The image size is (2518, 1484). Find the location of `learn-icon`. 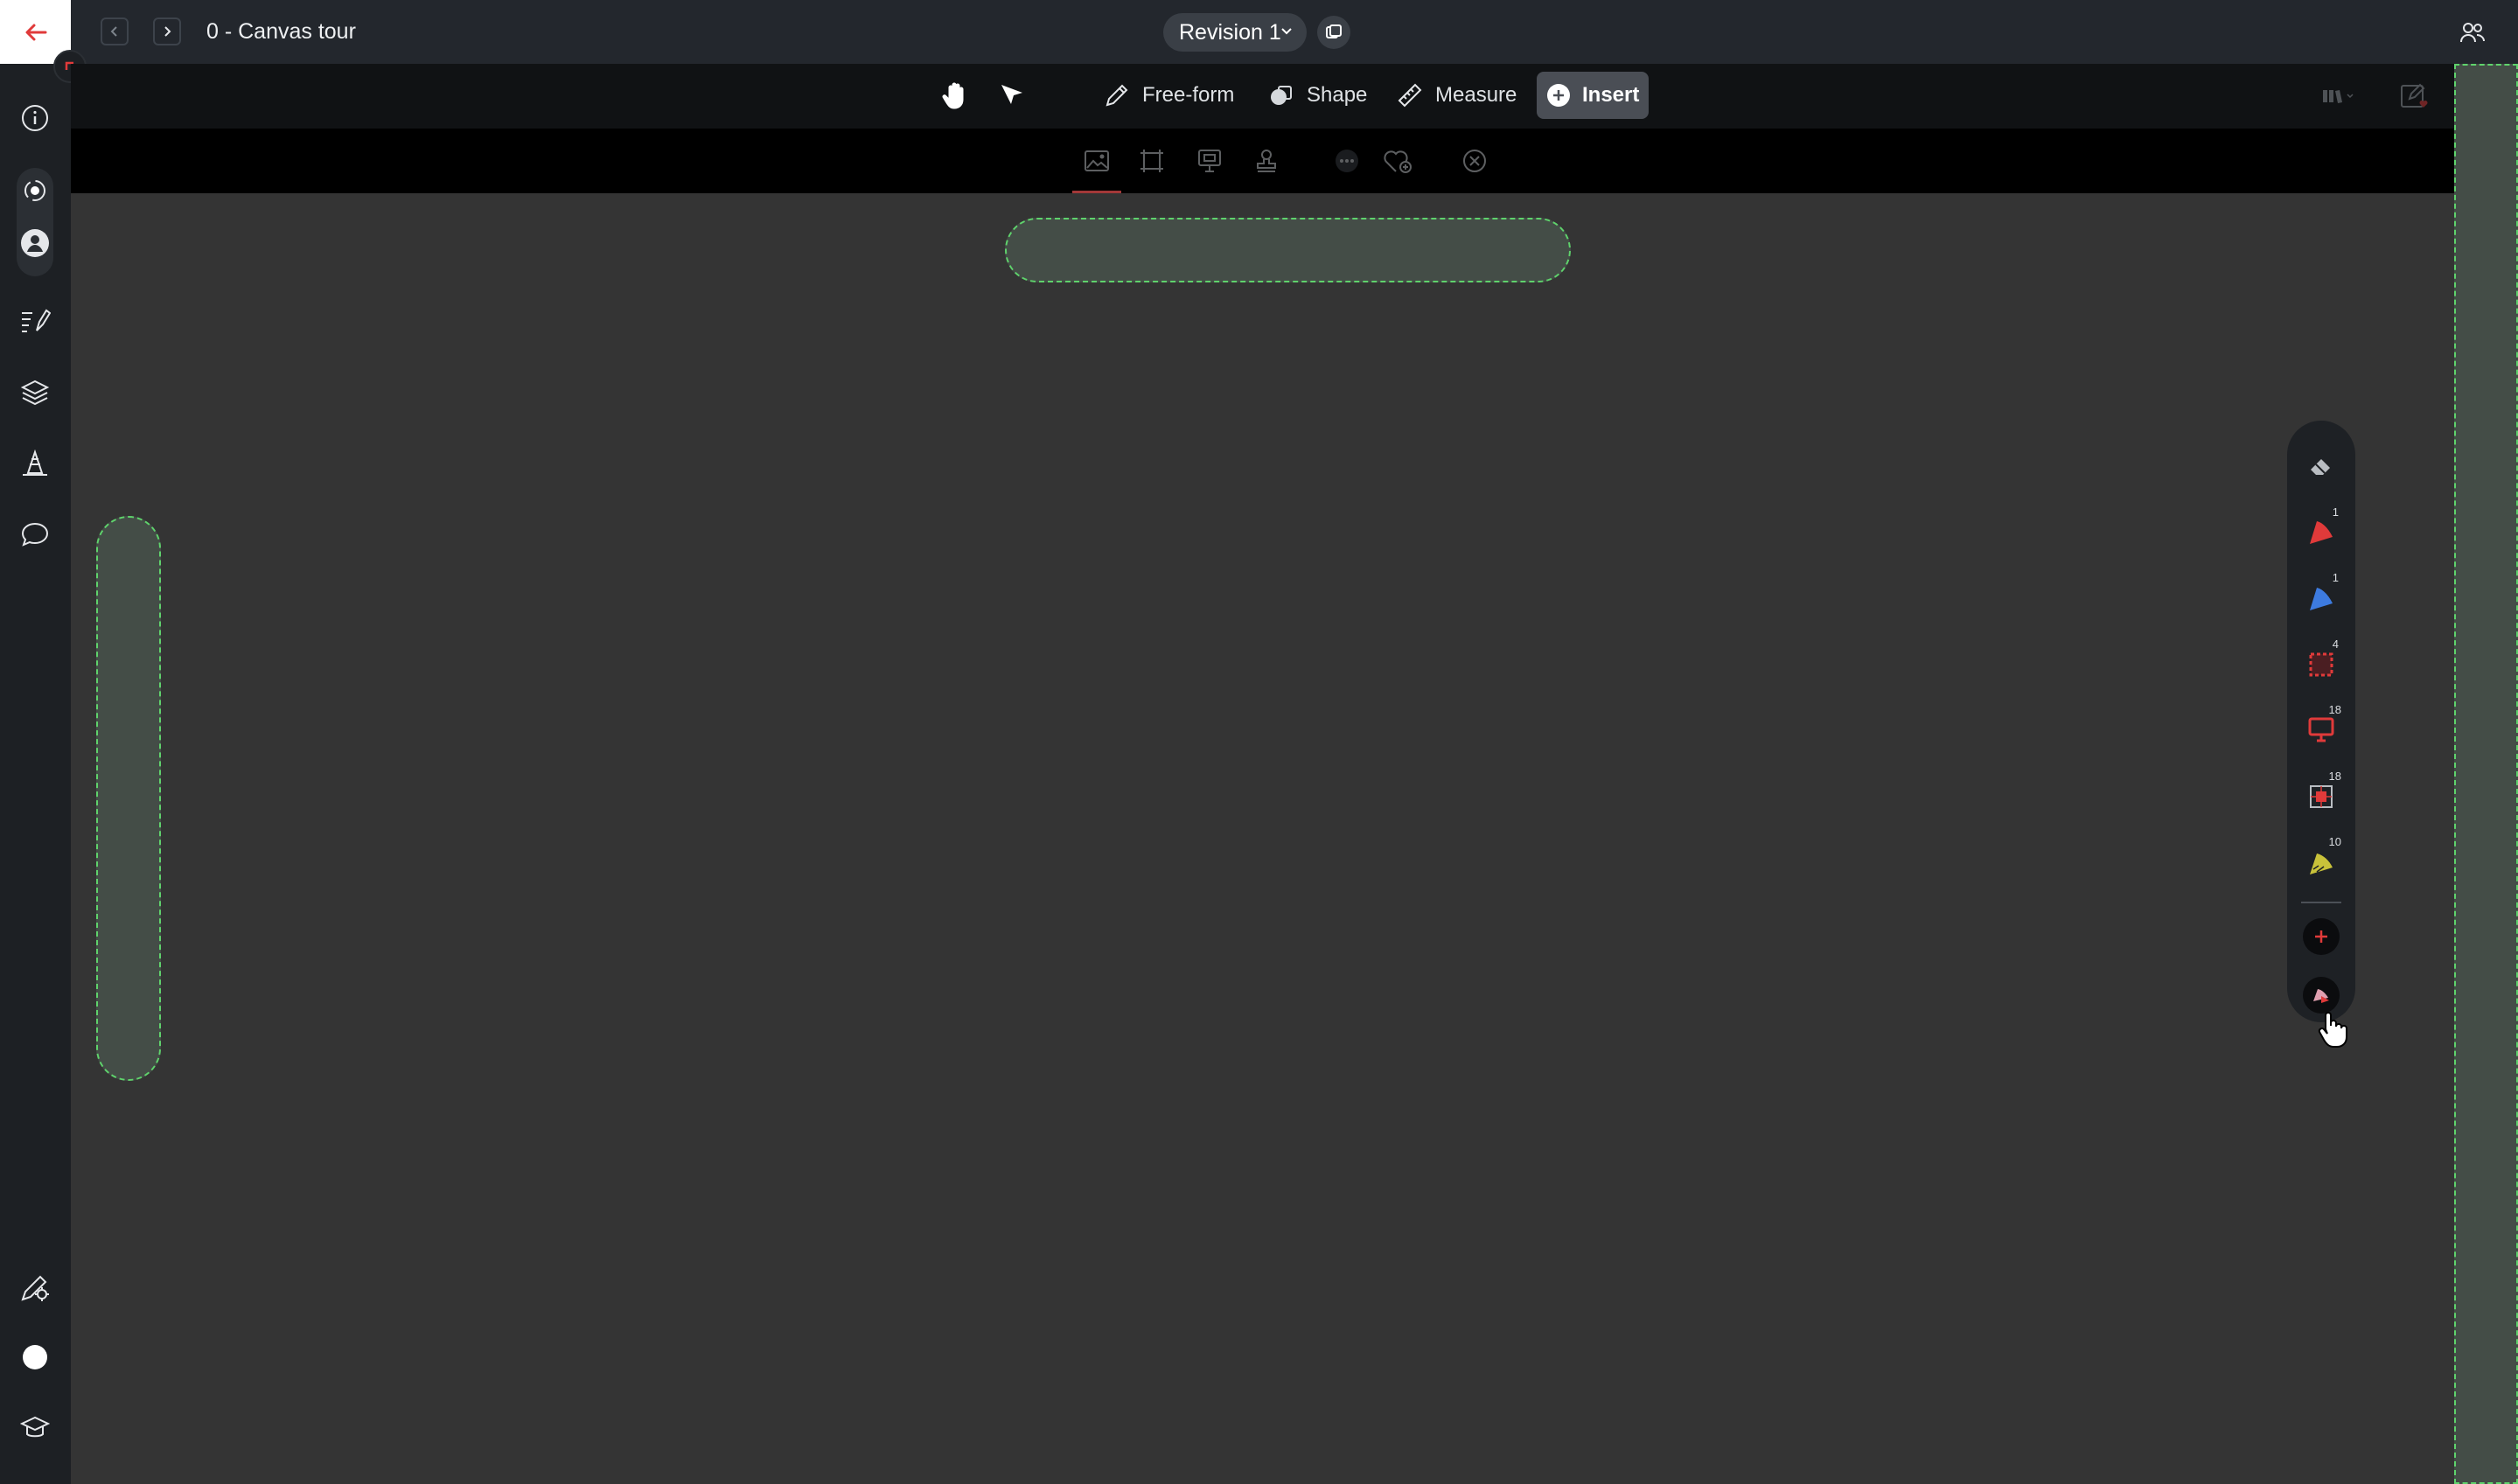

learn-icon is located at coordinates (35, 1428).